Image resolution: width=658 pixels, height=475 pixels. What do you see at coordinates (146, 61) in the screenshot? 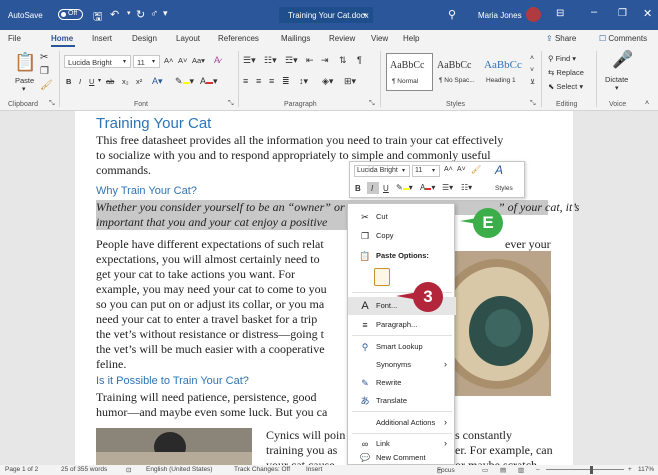
I see `font-size-box: 11 ▾` at bounding box center [146, 61].